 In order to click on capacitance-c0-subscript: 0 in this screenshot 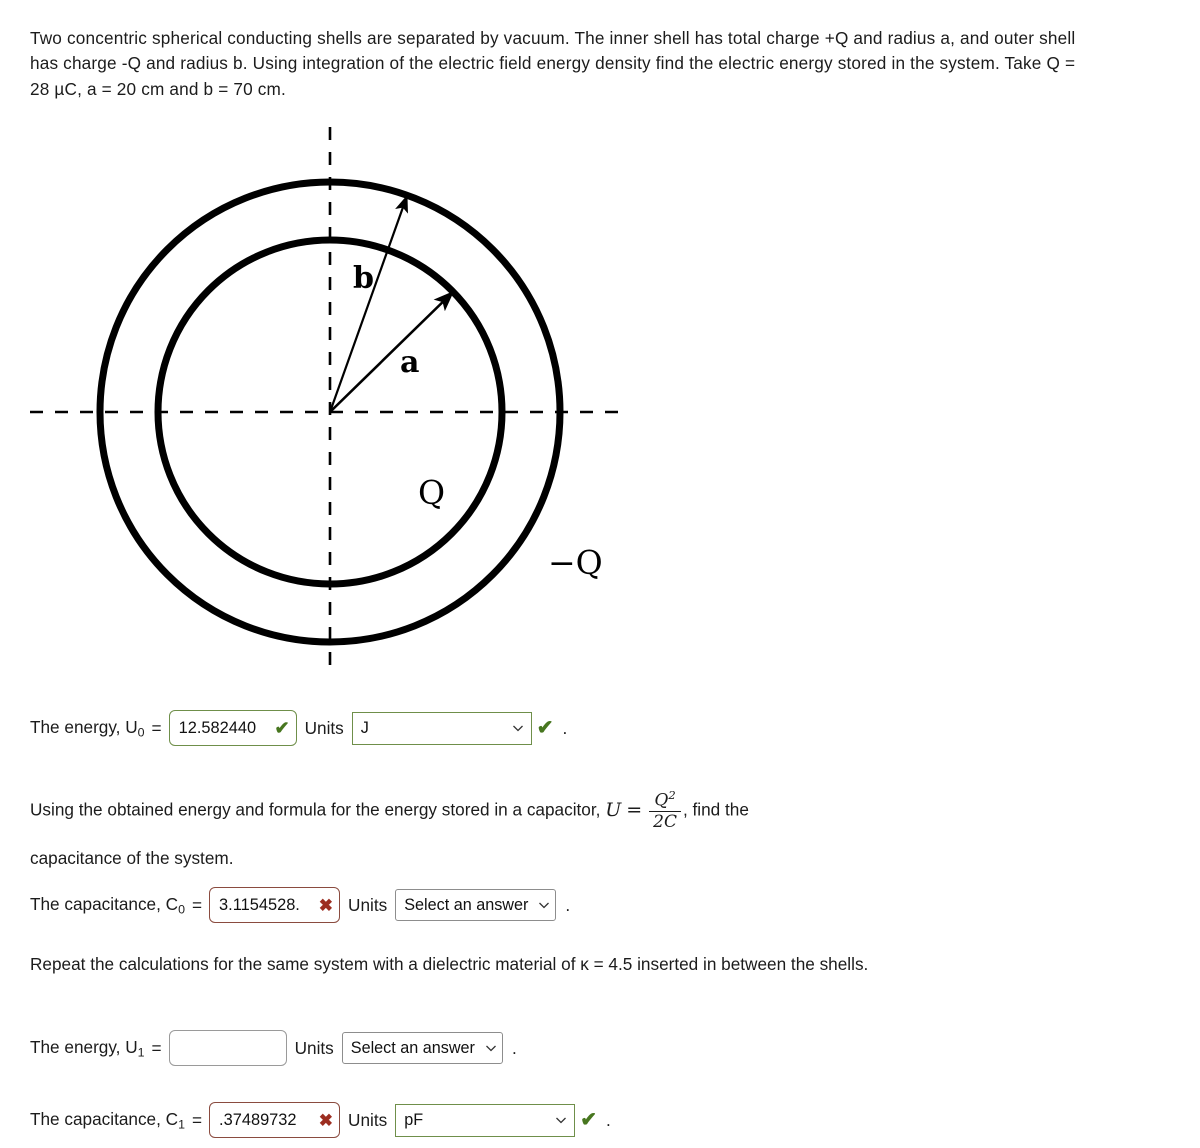, I will do `click(181, 909)`.